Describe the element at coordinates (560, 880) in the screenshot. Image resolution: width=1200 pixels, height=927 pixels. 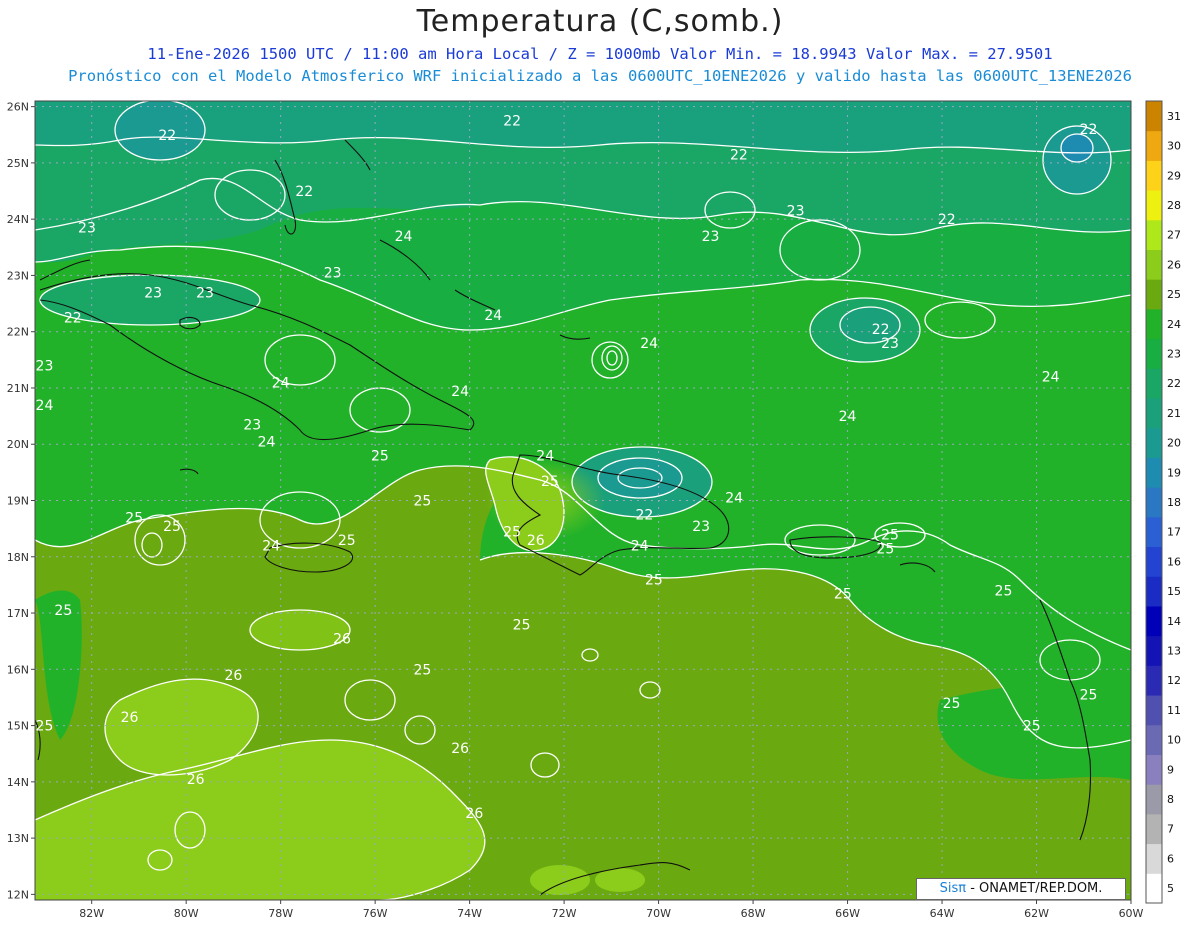
I see `warm-cell-south2` at that location.